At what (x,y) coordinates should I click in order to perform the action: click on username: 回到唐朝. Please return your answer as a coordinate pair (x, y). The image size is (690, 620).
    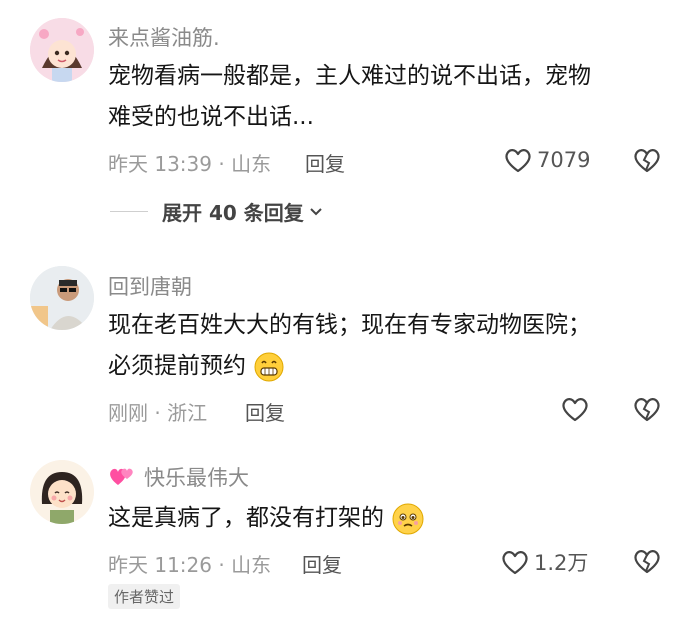
    Looking at the image, I should click on (150, 286).